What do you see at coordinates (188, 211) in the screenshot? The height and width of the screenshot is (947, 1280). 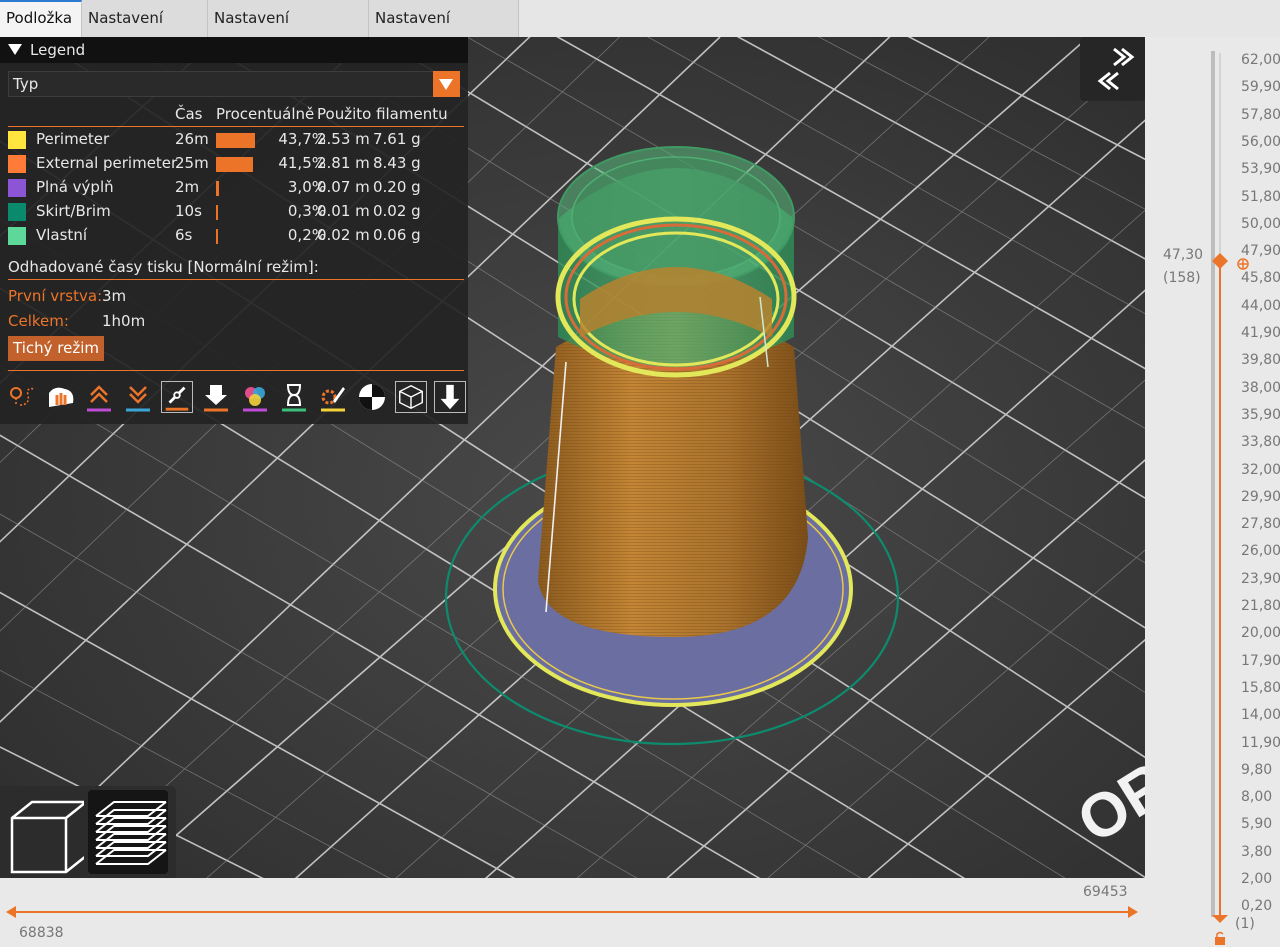 I see `feature-time: 10s` at bounding box center [188, 211].